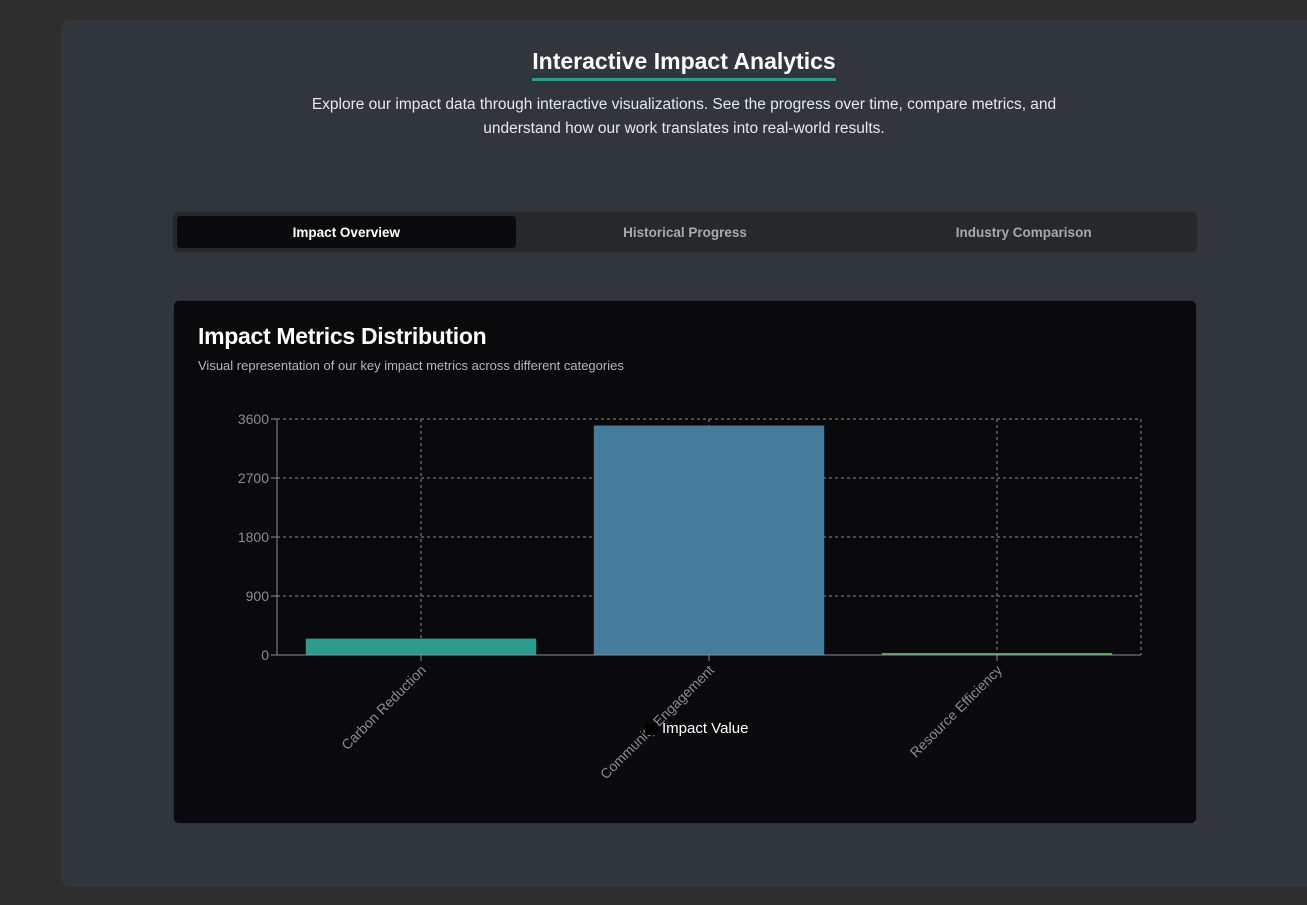 The image size is (1307, 905). Describe the element at coordinates (253, 537) in the screenshot. I see `y-tick-label: 1800` at that location.